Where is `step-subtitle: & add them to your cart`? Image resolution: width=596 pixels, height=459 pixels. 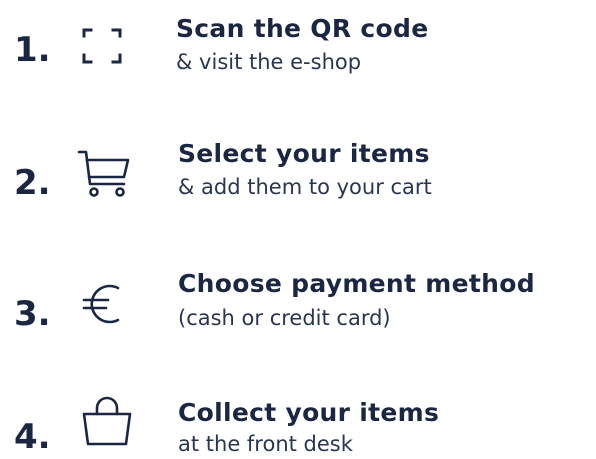 step-subtitle: & add them to your cart is located at coordinates (305, 187).